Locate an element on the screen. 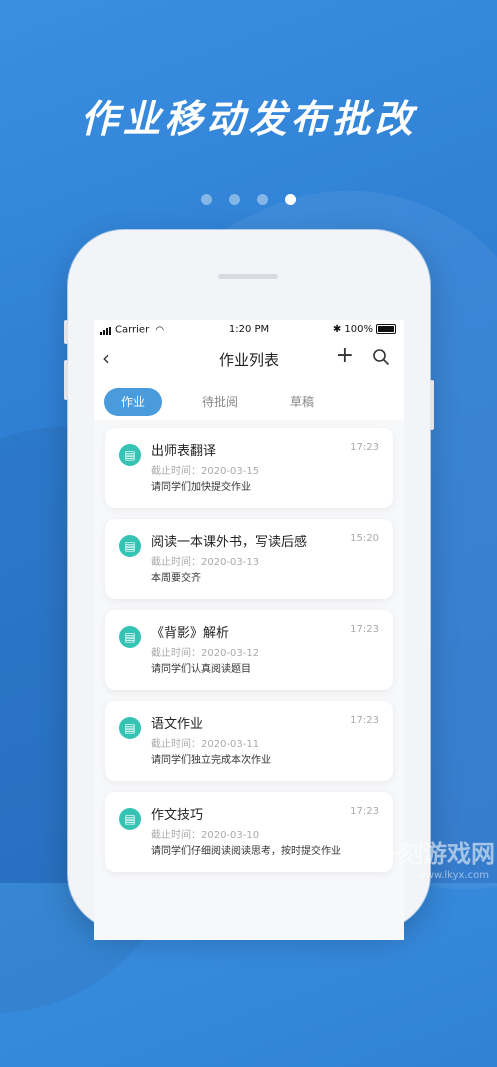  nav-bar: ‹ 作业列表 + is located at coordinates (249, 358).